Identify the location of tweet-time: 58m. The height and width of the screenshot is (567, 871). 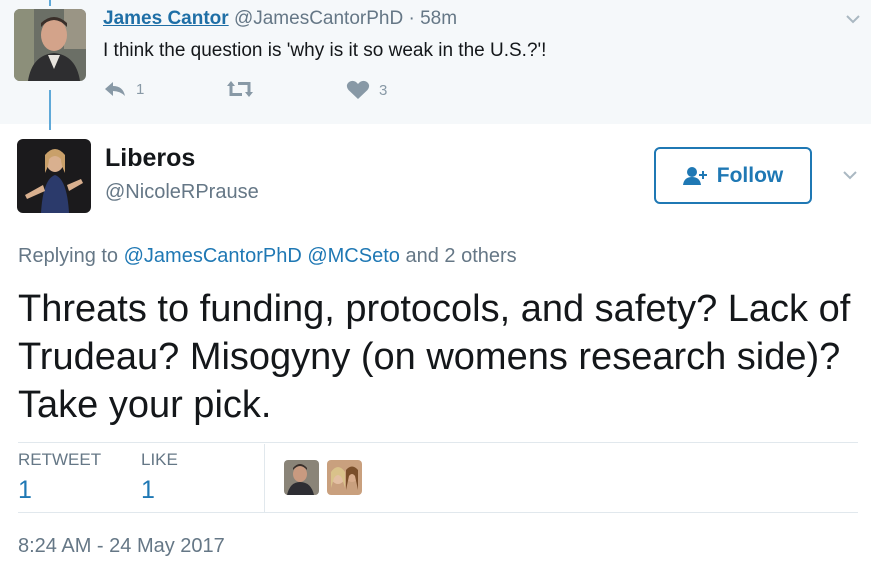
(438, 18).